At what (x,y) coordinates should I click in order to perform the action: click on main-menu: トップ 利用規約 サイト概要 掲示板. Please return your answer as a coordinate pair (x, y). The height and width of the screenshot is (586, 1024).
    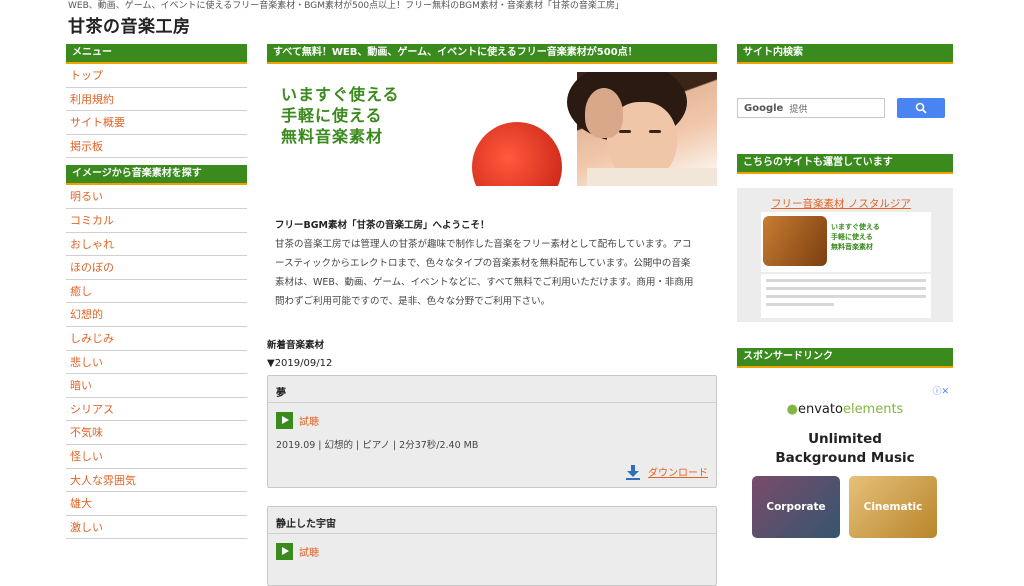
    Looking at the image, I should click on (156, 111).